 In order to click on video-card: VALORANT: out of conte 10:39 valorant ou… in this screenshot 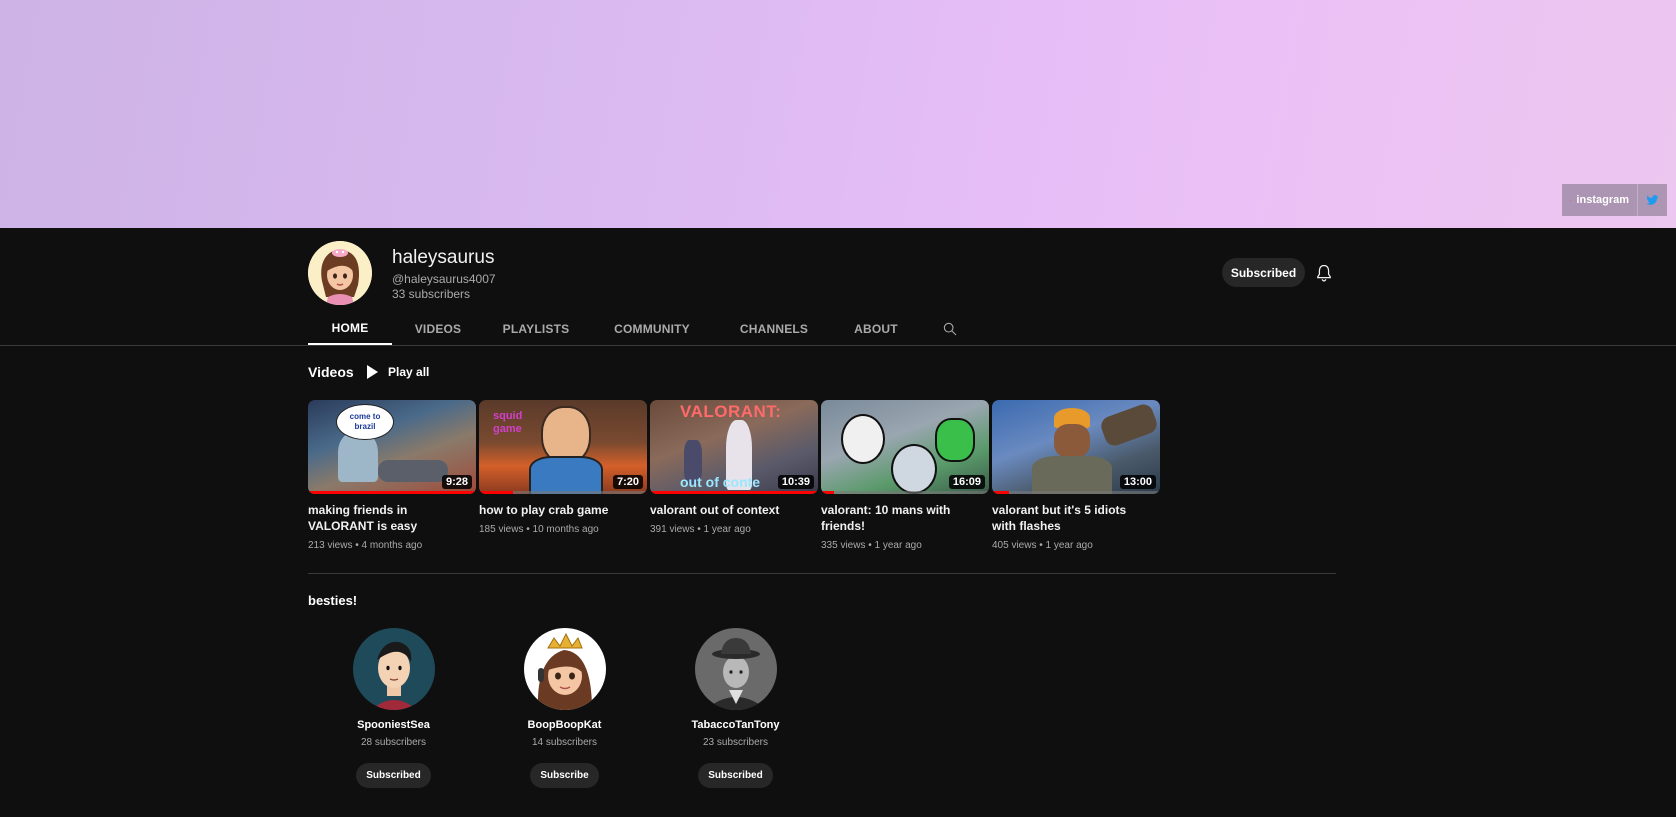, I will do `click(734, 475)`.